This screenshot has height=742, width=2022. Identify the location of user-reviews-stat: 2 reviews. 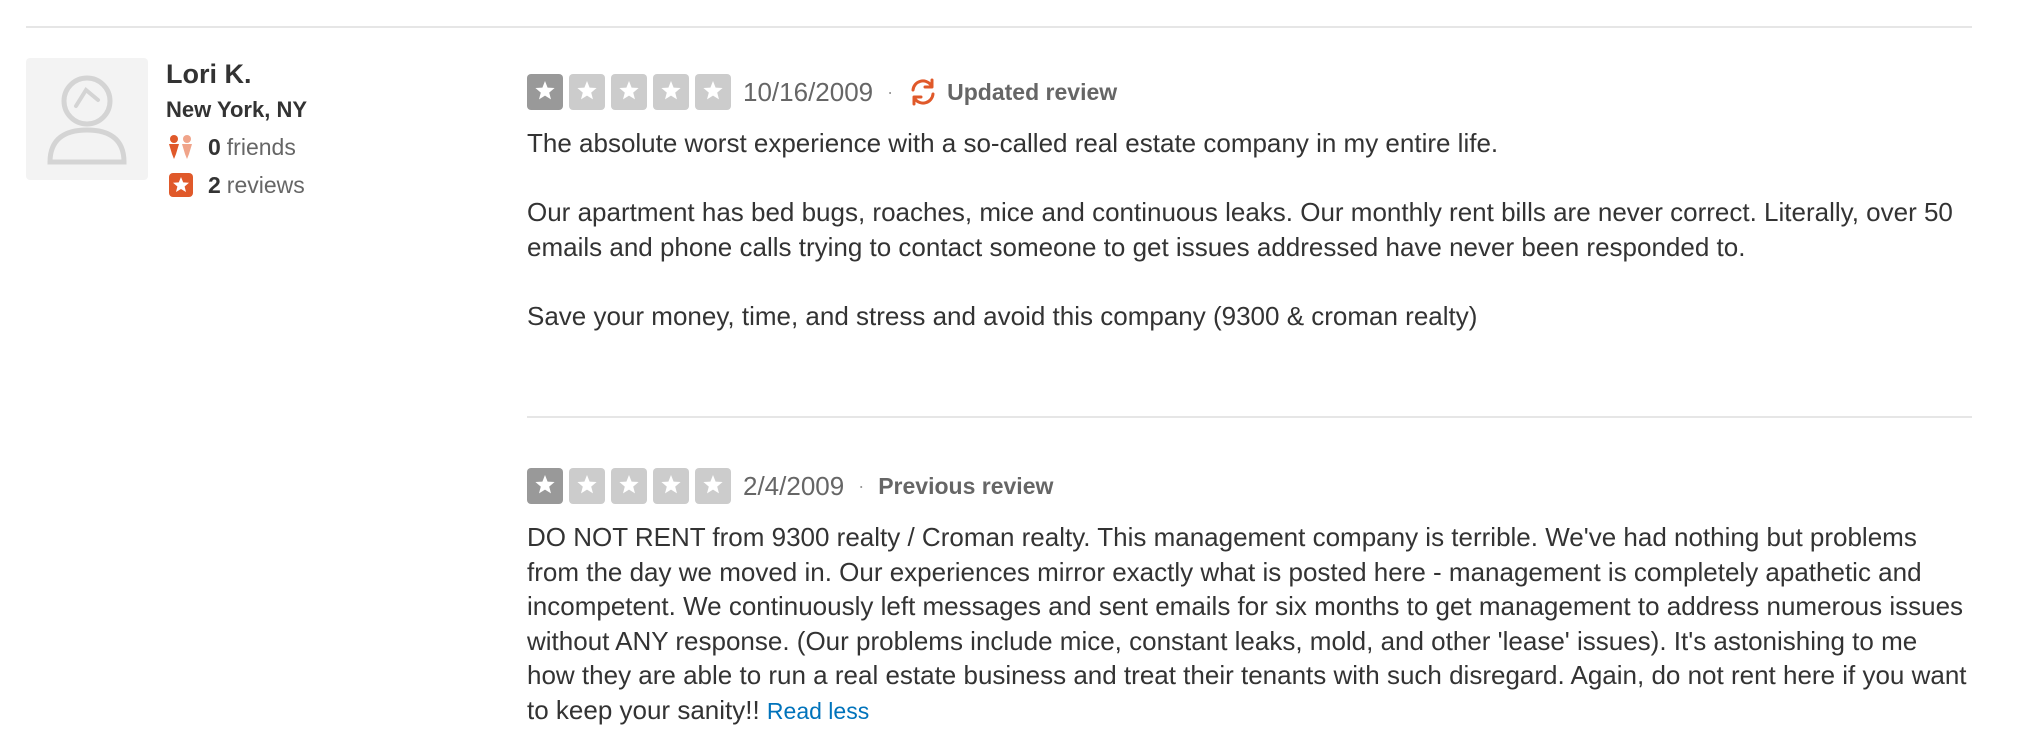
(236, 185).